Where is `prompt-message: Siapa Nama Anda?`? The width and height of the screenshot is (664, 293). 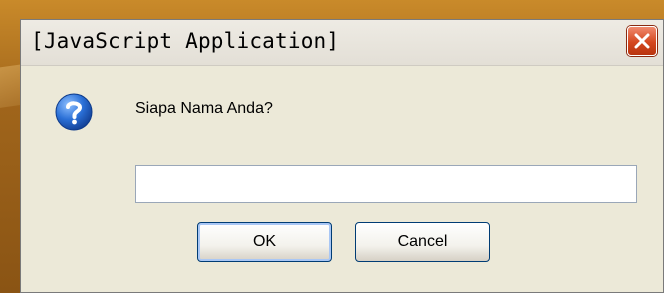
prompt-message: Siapa Nama Anda? is located at coordinates (204, 108).